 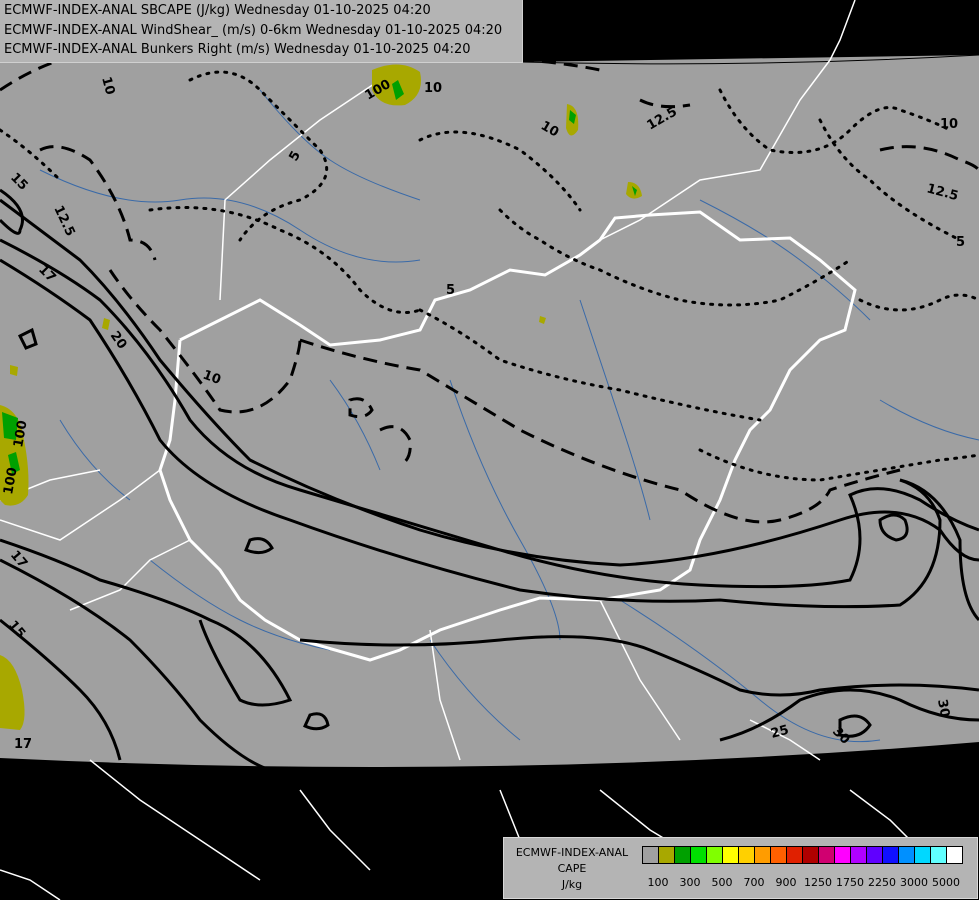 I want to click on legend-title-line: CAPE, so click(x=572, y=868).